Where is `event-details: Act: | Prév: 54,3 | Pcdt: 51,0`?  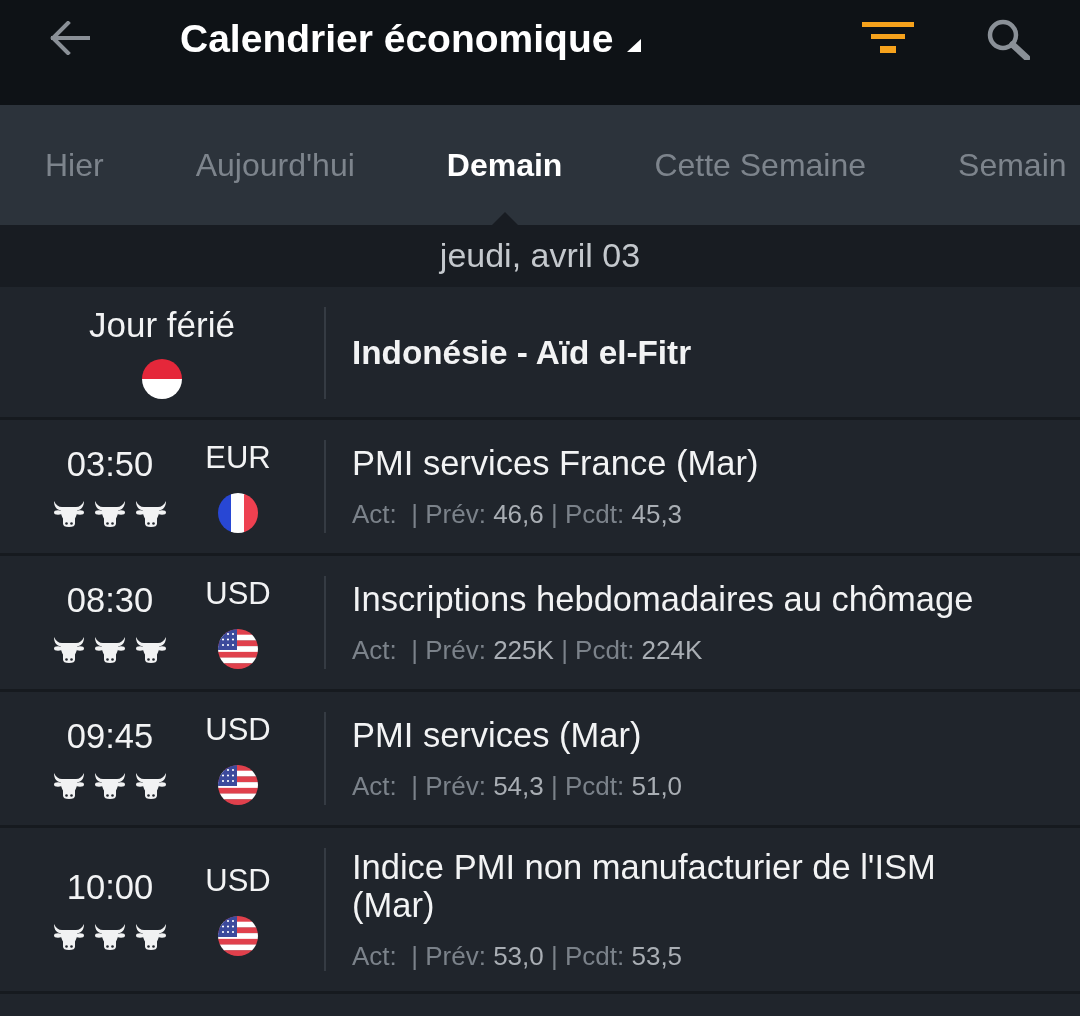 event-details: Act: | Prév: 54,3 | Pcdt: 51,0 is located at coordinates (518, 786).